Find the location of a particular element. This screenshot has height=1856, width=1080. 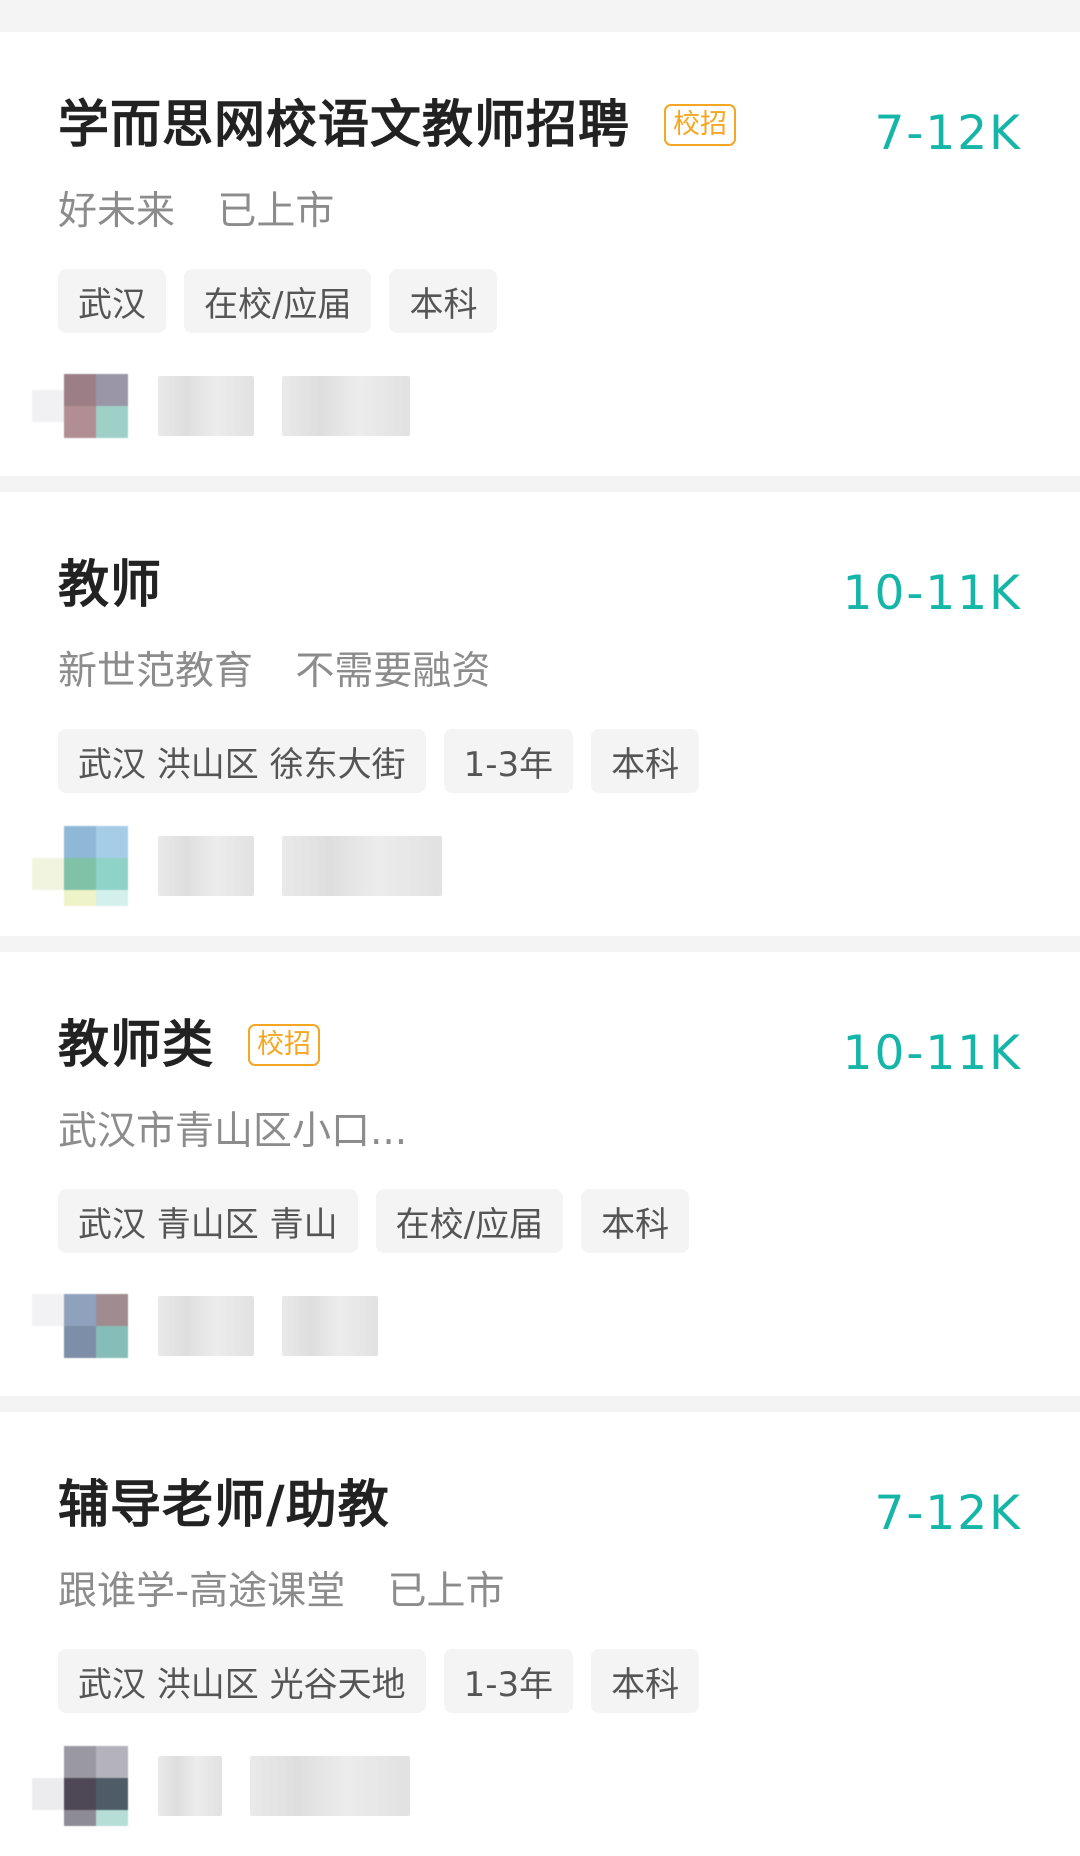

job-tags: 武汉 洪山区 徐东大街 1-3年 本科 is located at coordinates (379, 761).